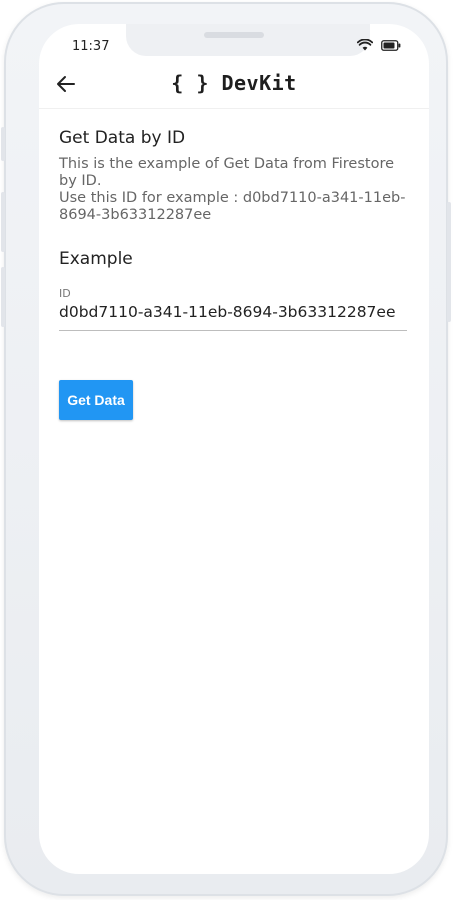  Describe the element at coordinates (449, 262) in the screenshot. I see `power-button` at that location.